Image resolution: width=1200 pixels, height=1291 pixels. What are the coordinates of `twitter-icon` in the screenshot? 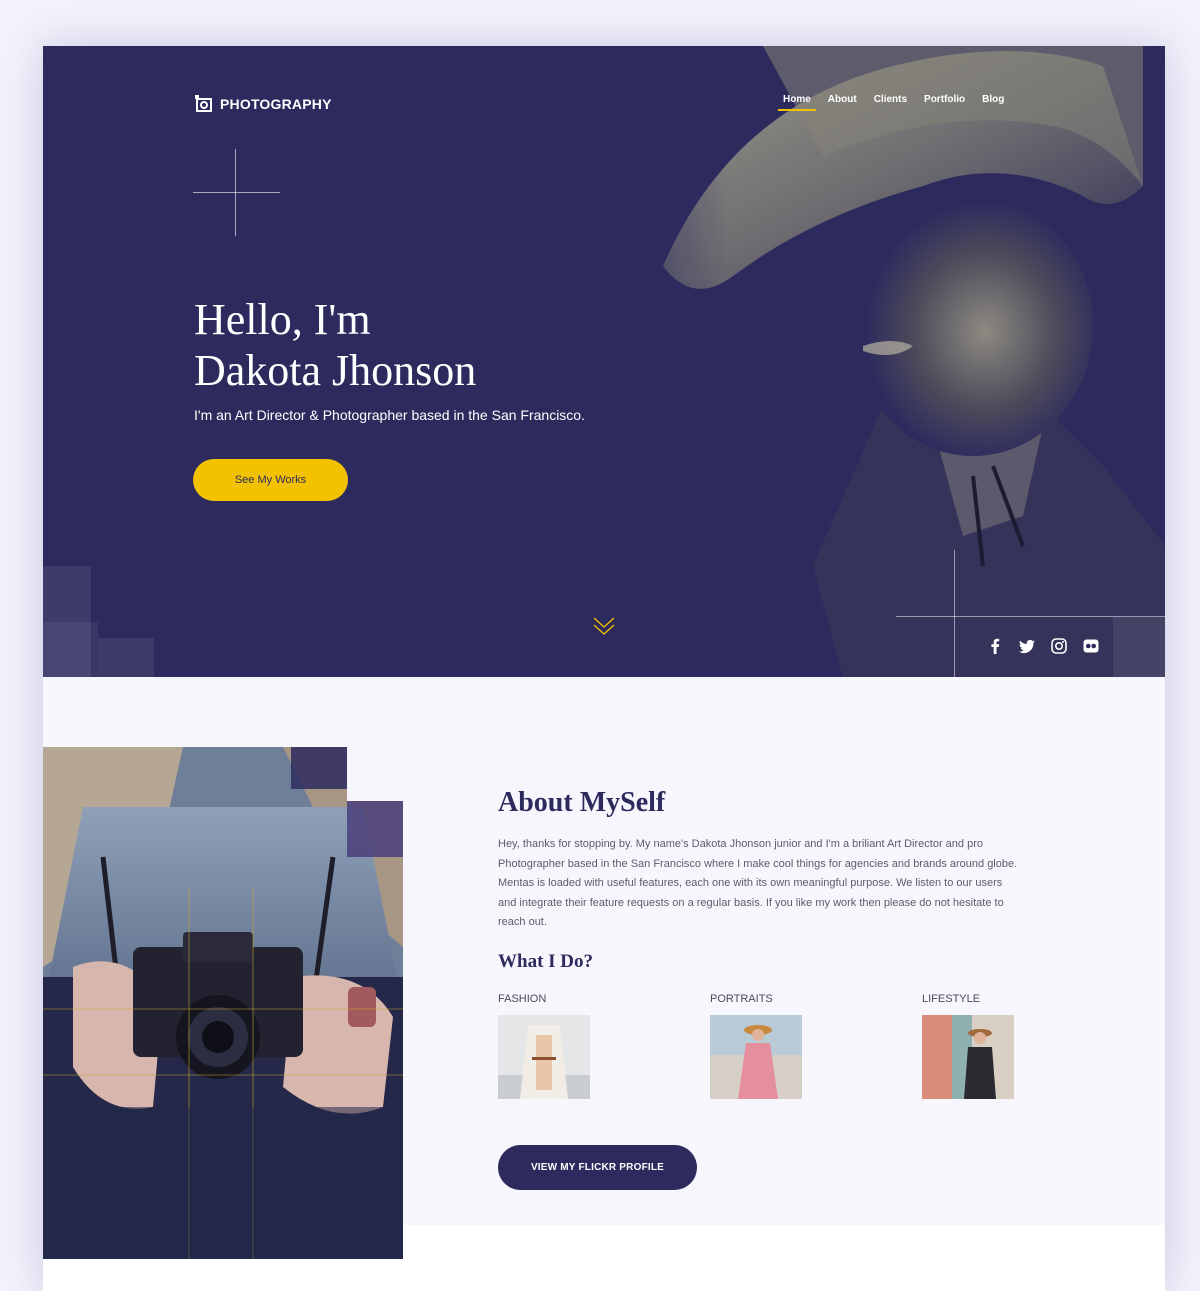 It's located at (1027, 646).